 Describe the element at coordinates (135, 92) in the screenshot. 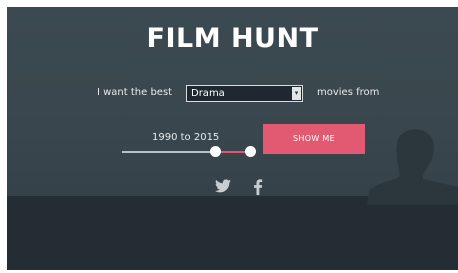

I see `filter-prefix-label: I want the best` at that location.